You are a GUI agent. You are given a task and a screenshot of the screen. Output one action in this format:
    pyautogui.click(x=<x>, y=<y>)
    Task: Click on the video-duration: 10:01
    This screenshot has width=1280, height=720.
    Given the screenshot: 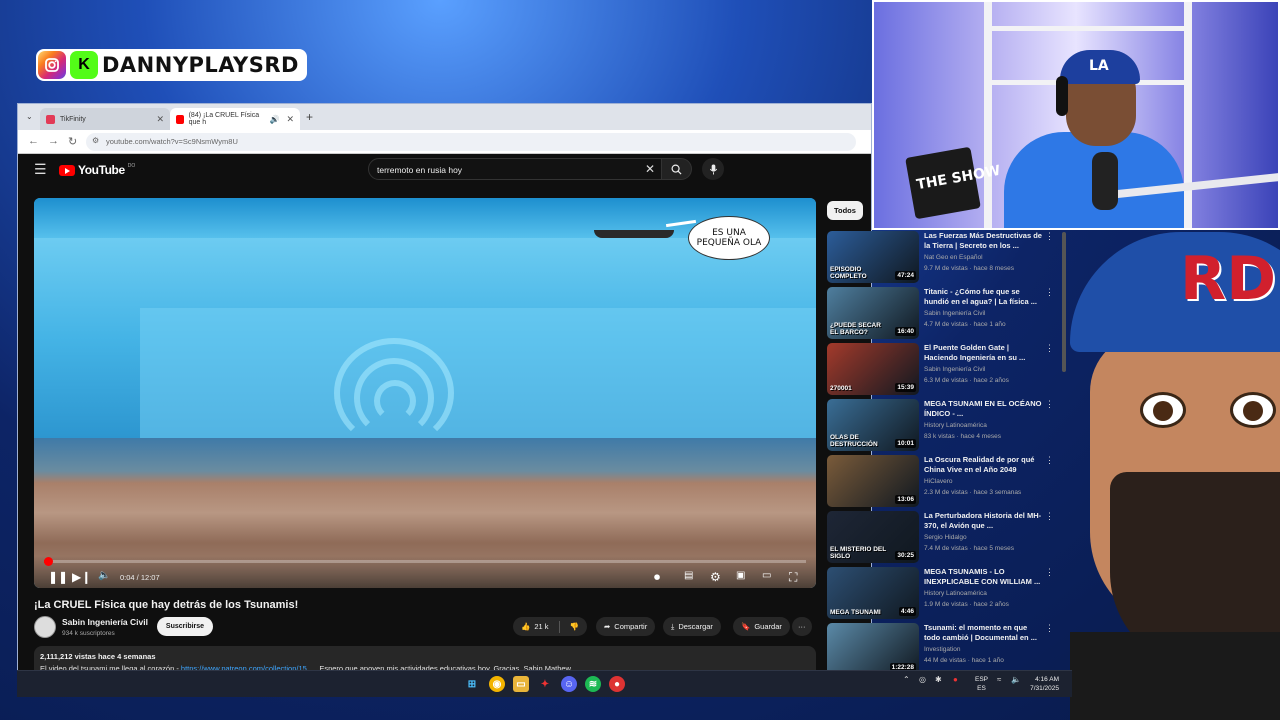 What is the action you would take?
    pyautogui.click(x=905, y=443)
    